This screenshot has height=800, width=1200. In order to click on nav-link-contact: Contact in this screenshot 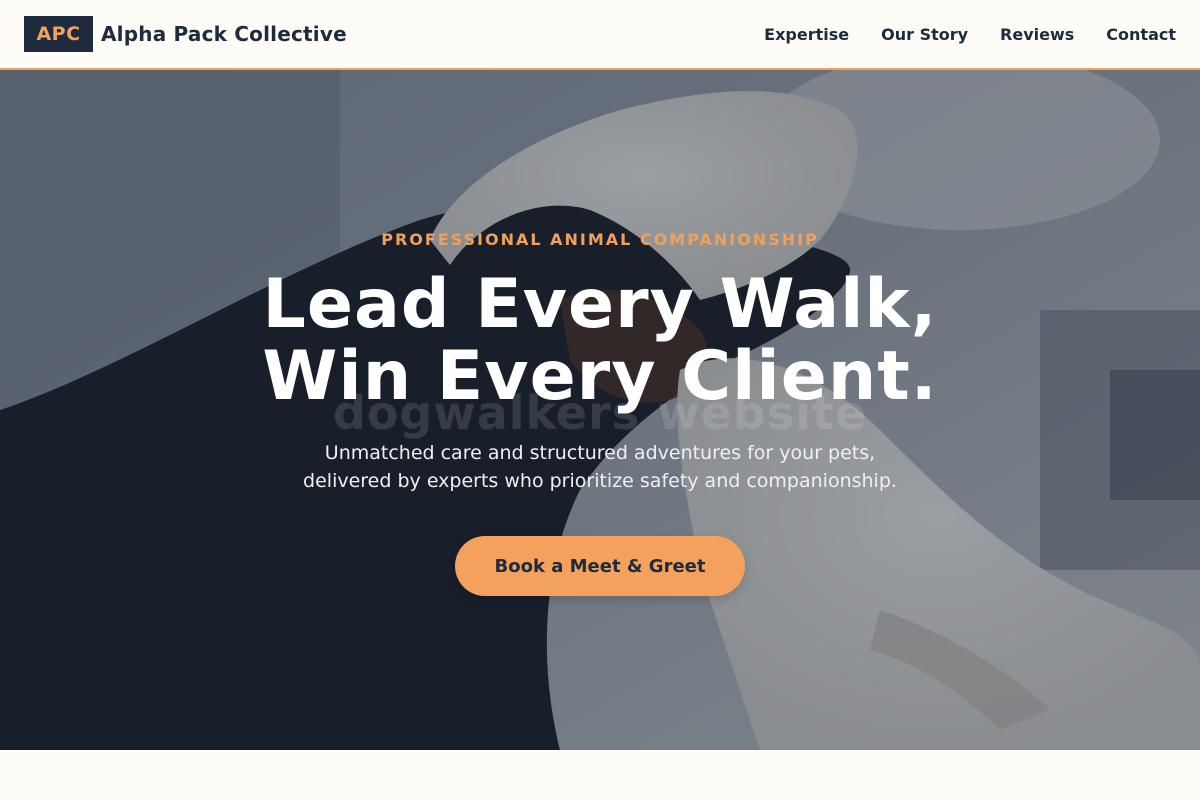, I will do `click(1141, 34)`.